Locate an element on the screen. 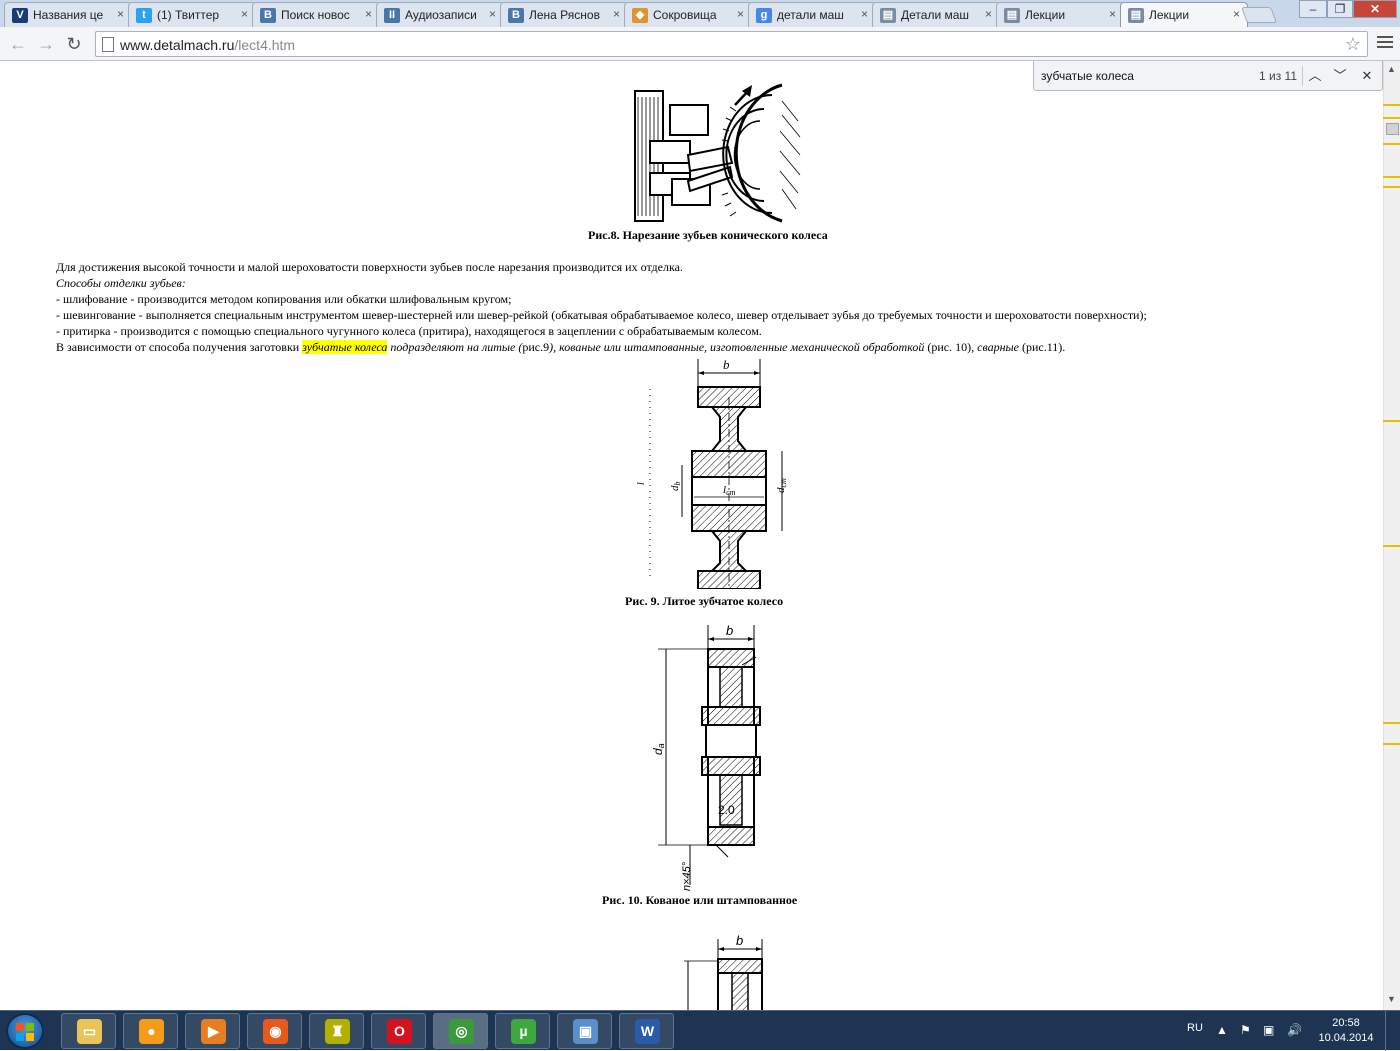 The image size is (1400, 1051). tab-title: (1) Твиттер is located at coordinates (188, 15).